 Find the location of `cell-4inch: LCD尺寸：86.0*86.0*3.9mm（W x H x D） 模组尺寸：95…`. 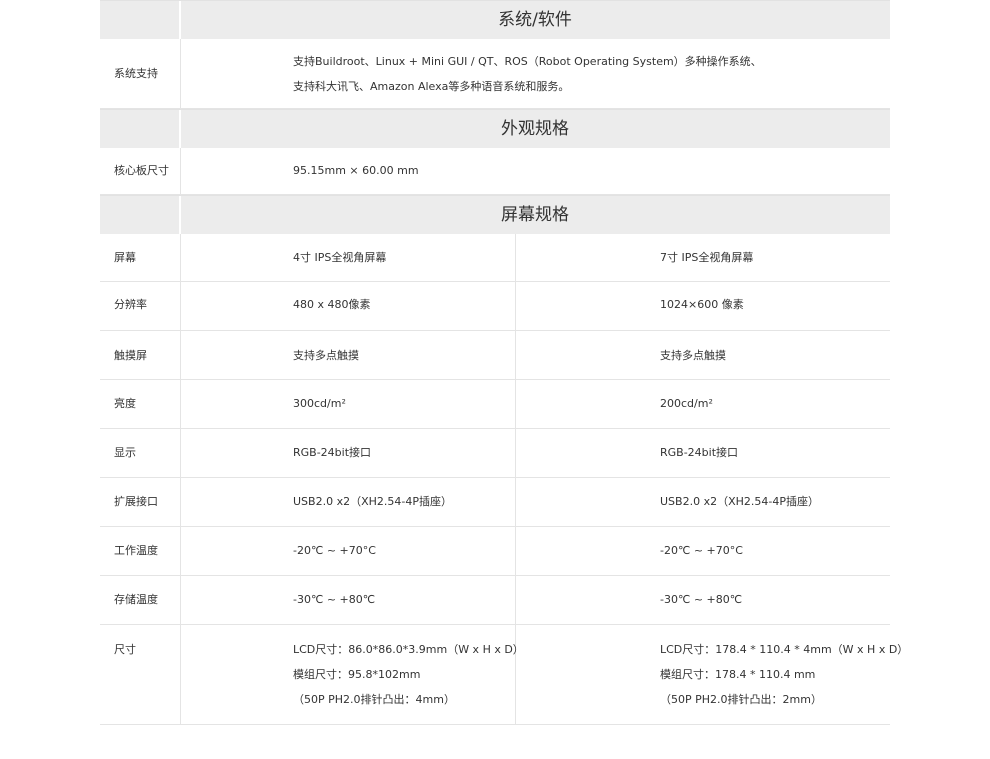

cell-4inch: LCD尺寸：86.0*86.0*3.9mm（W x H x D） 模组尺寸：95… is located at coordinates (408, 674).